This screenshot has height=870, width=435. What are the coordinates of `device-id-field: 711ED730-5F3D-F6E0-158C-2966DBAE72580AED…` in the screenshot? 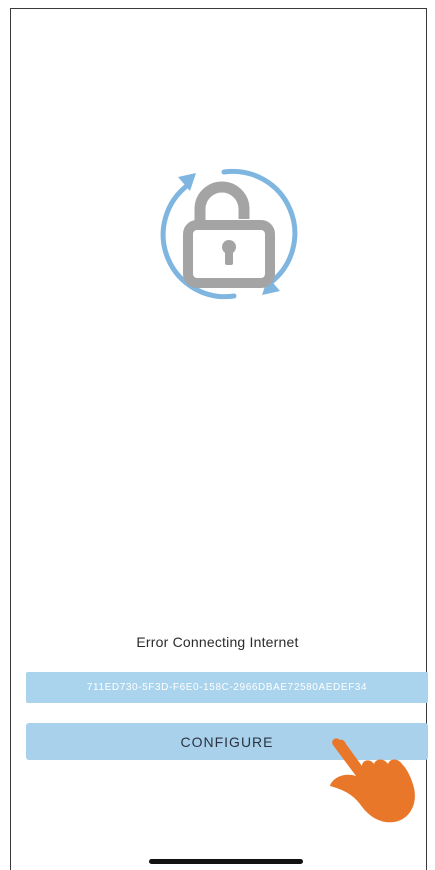 It's located at (227, 687).